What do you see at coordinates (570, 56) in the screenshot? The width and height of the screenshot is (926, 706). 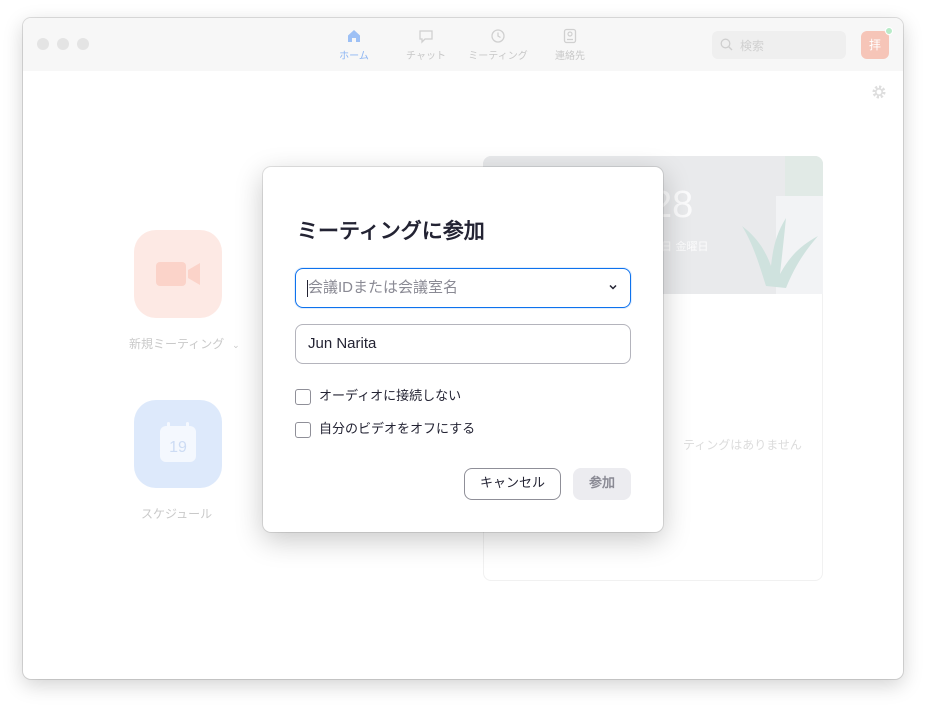 I see `tab-contacts-label: 連絡先` at bounding box center [570, 56].